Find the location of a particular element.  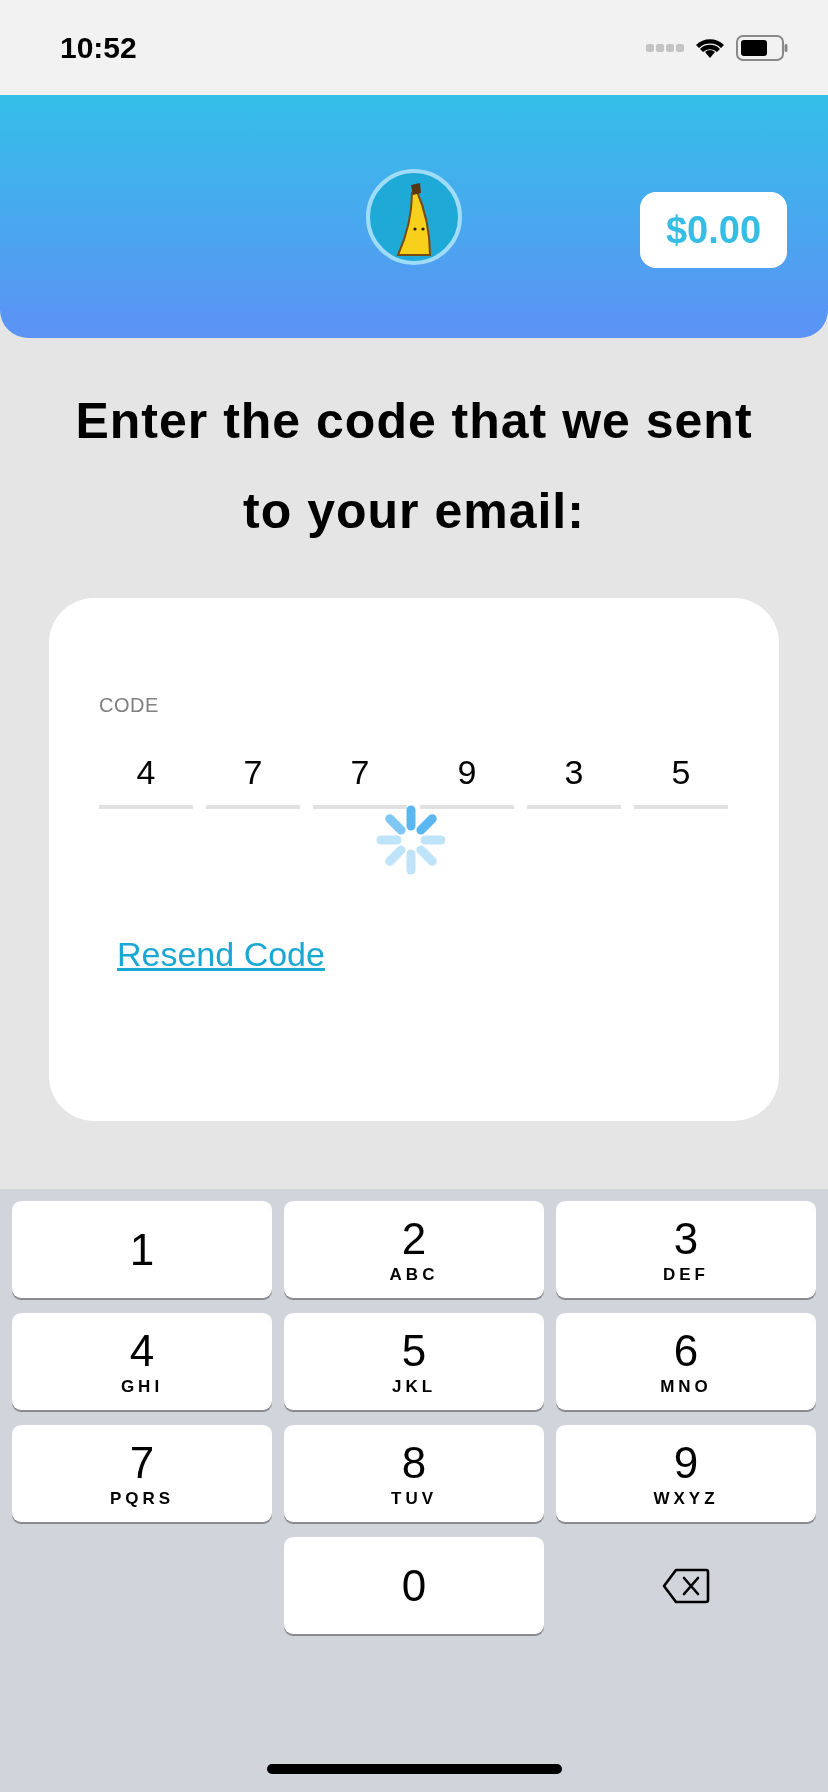

status-time: 10:52 is located at coordinates (98, 47).